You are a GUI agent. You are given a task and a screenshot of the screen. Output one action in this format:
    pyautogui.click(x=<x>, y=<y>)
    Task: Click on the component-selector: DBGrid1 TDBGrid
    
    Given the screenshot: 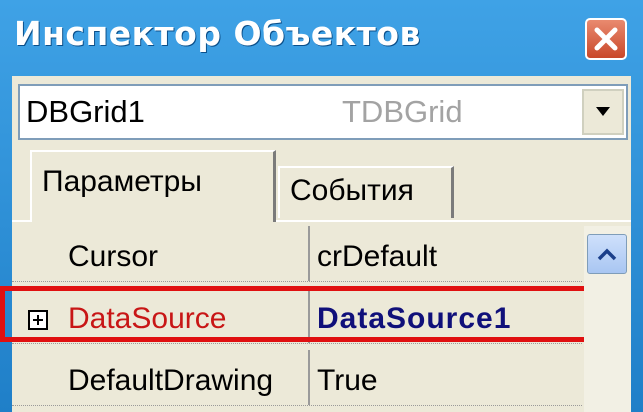 What is the action you would take?
    pyautogui.click(x=323, y=112)
    